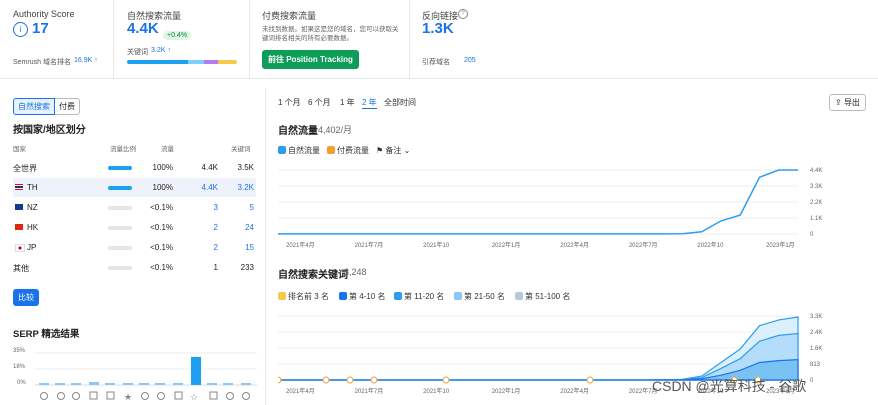  Describe the element at coordinates (161, 50) in the screenshot. I see `organic-keywords-value: 3.2K ↑` at that location.